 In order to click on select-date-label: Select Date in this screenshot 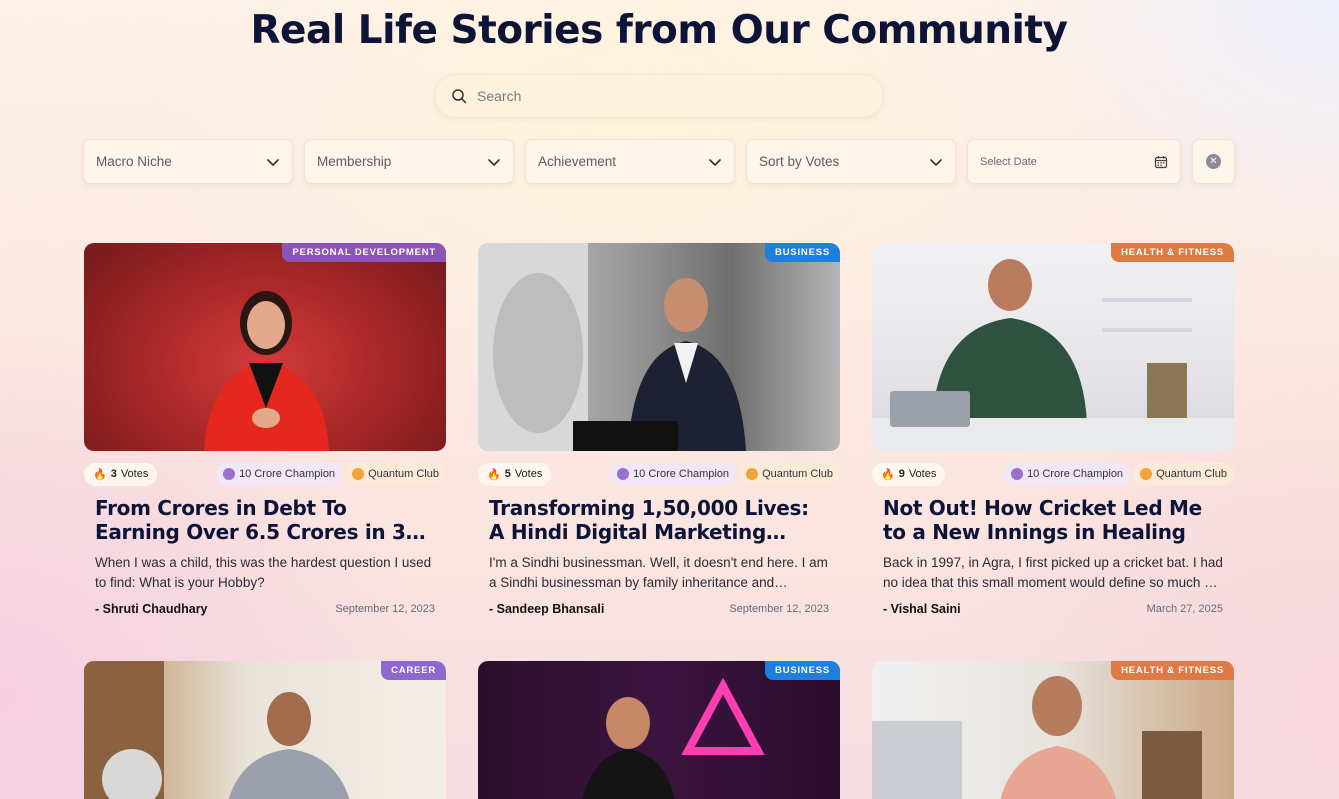, I will do `click(1008, 161)`.